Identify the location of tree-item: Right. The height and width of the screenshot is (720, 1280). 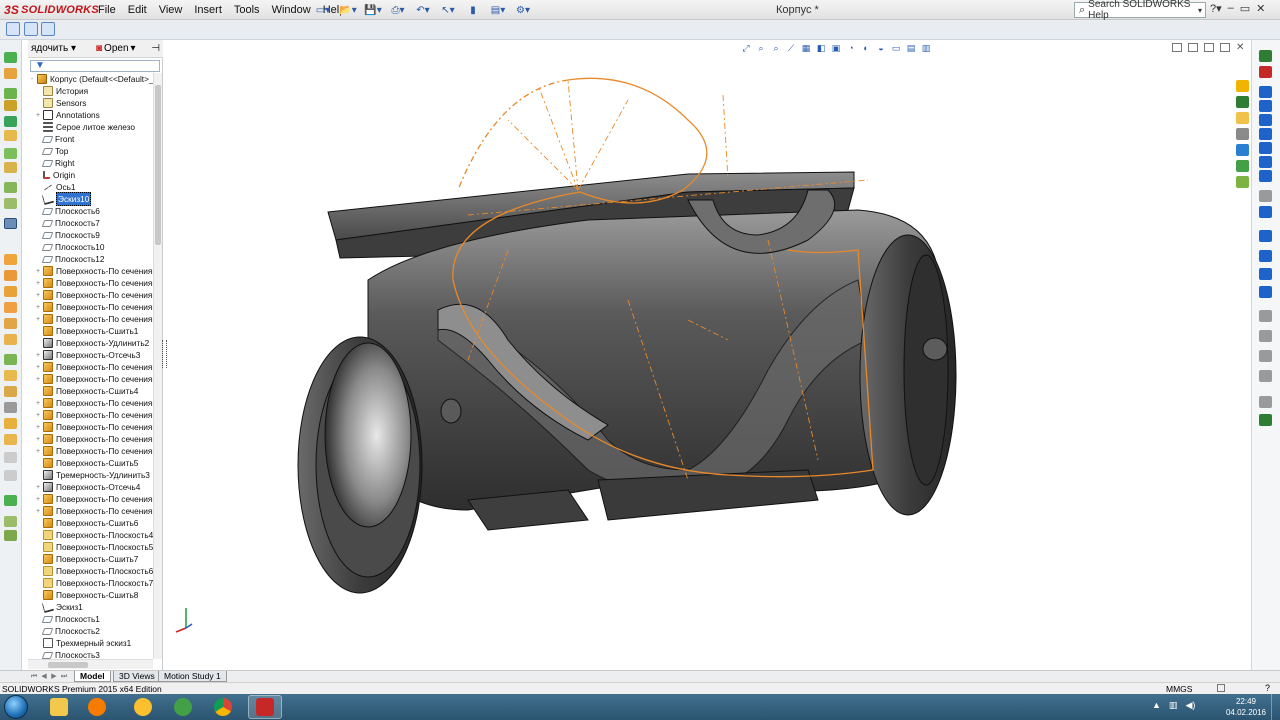
(54, 163).